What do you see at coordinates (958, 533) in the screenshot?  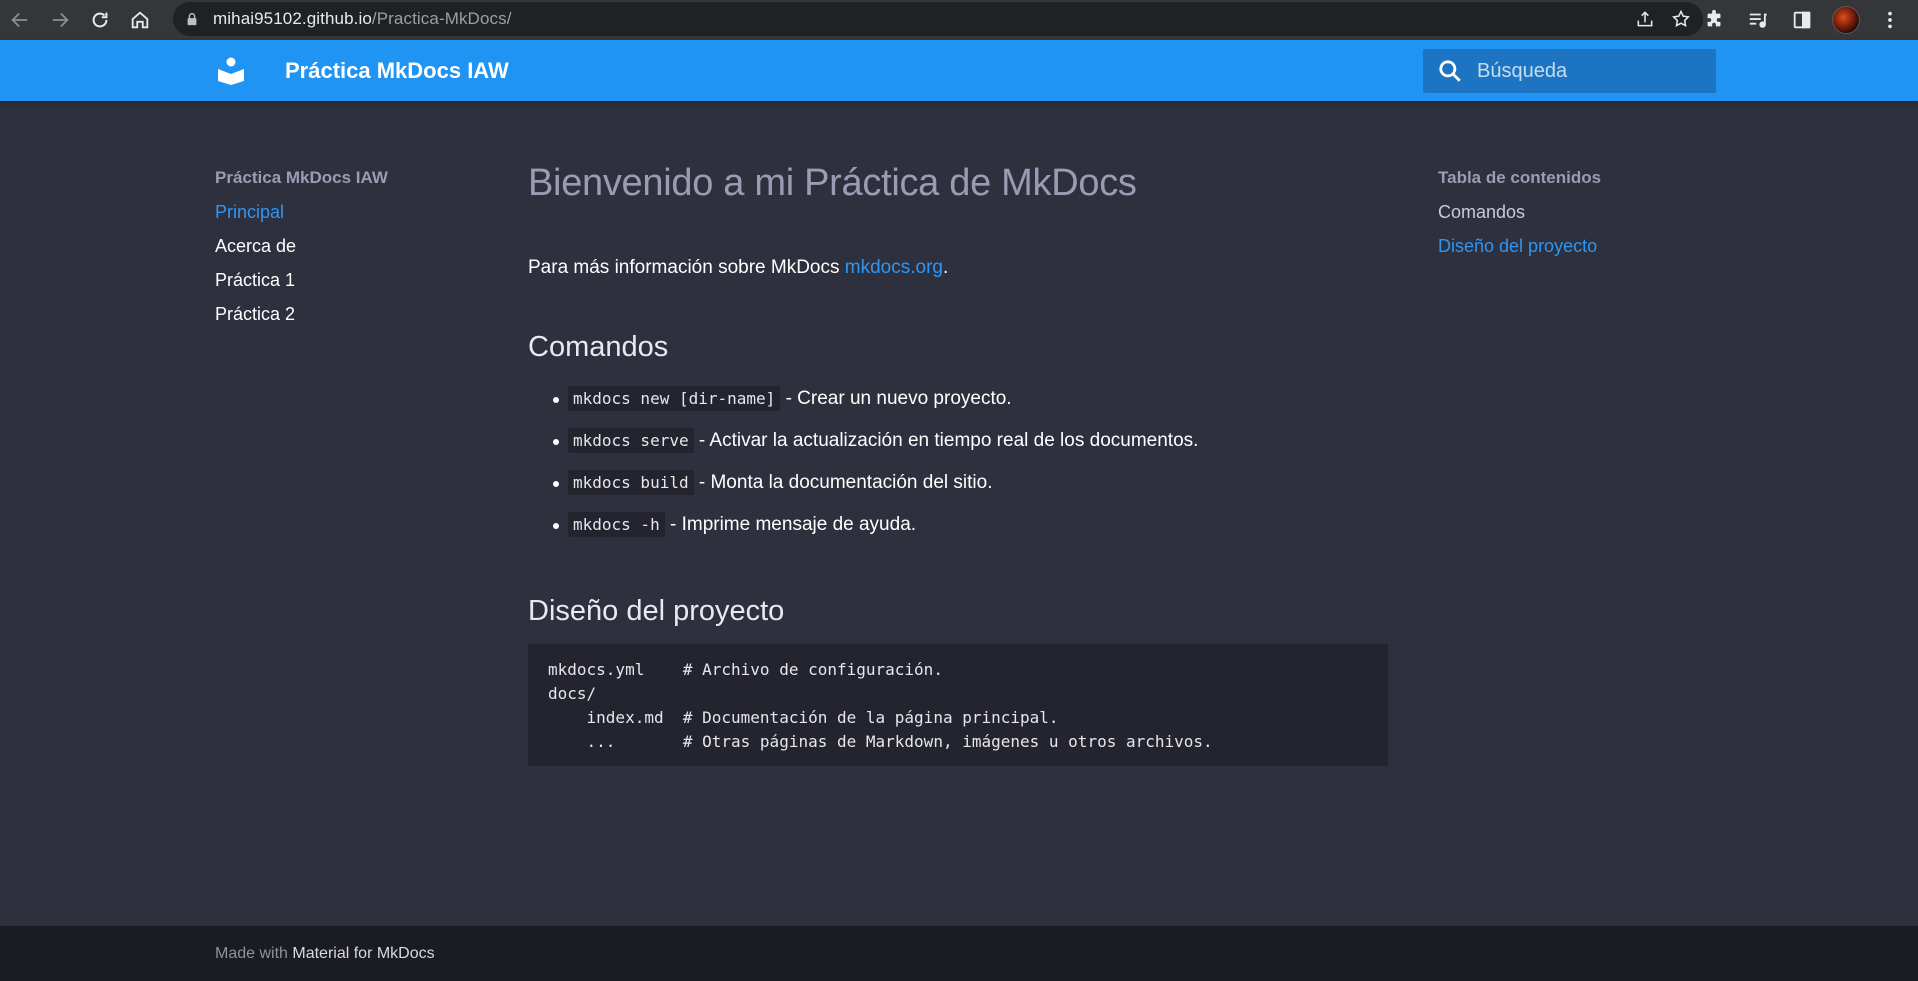 I see `list-item: mkdocs -h - Imprime mensaje de ayuda.` at bounding box center [958, 533].